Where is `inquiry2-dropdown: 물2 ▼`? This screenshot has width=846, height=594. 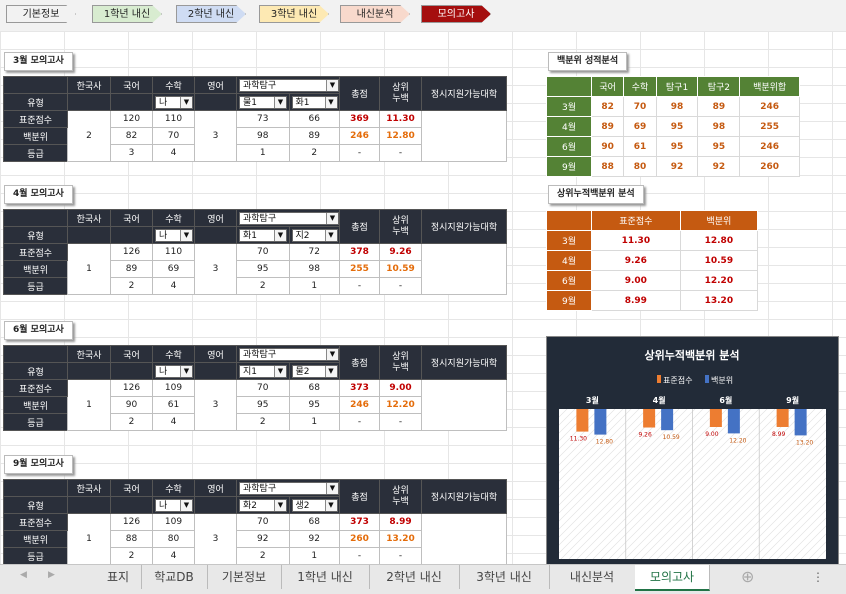 inquiry2-dropdown: 물2 ▼ is located at coordinates (314, 371).